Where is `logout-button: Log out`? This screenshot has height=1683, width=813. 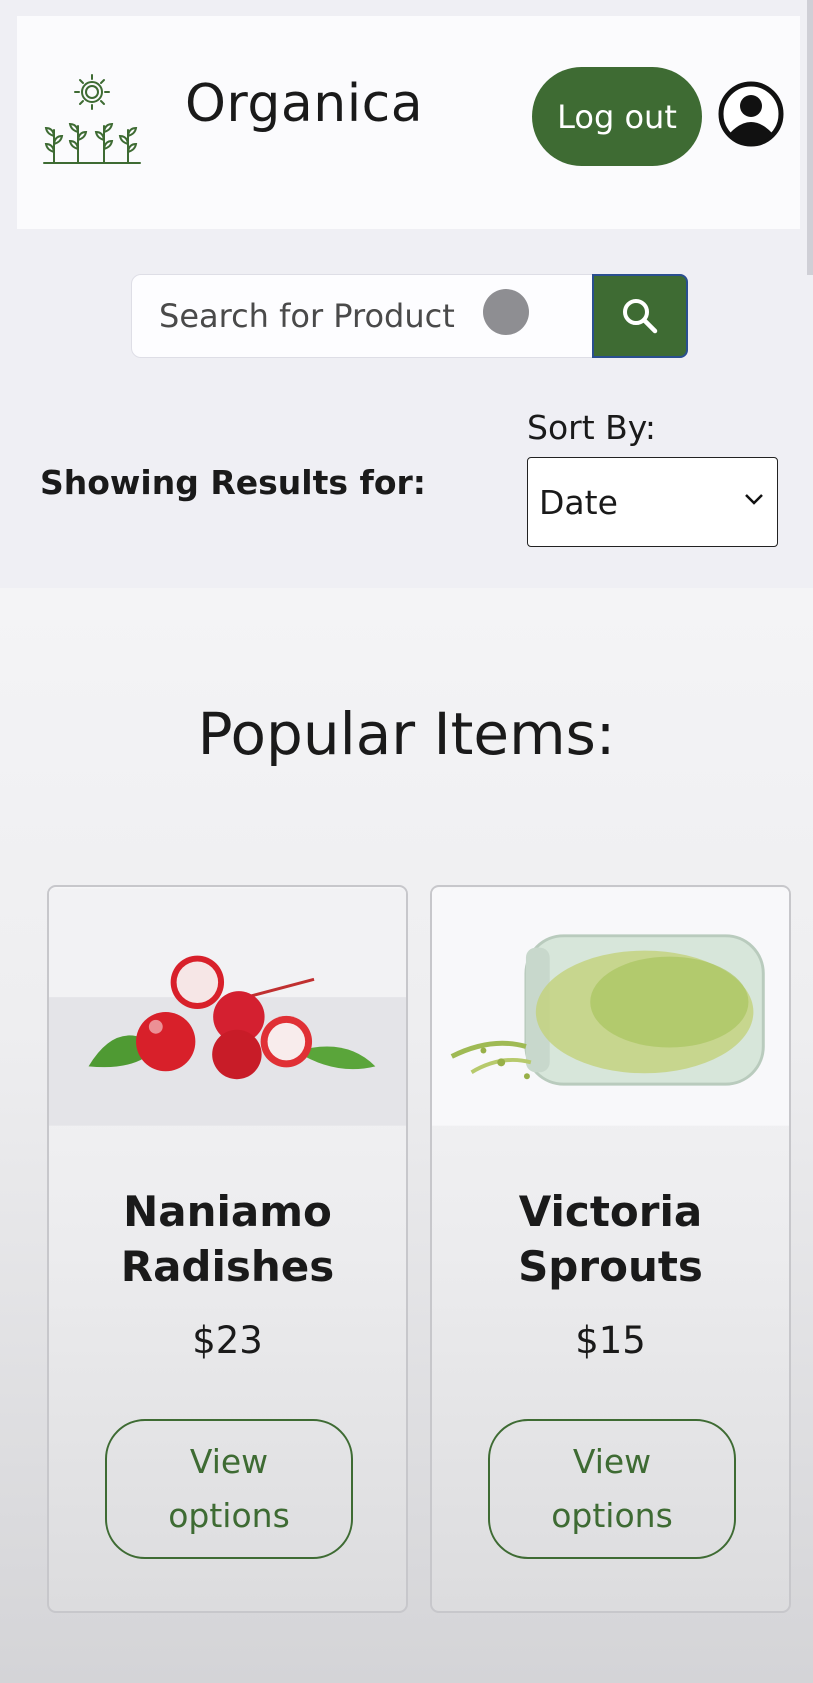
logout-button: Log out is located at coordinates (617, 116).